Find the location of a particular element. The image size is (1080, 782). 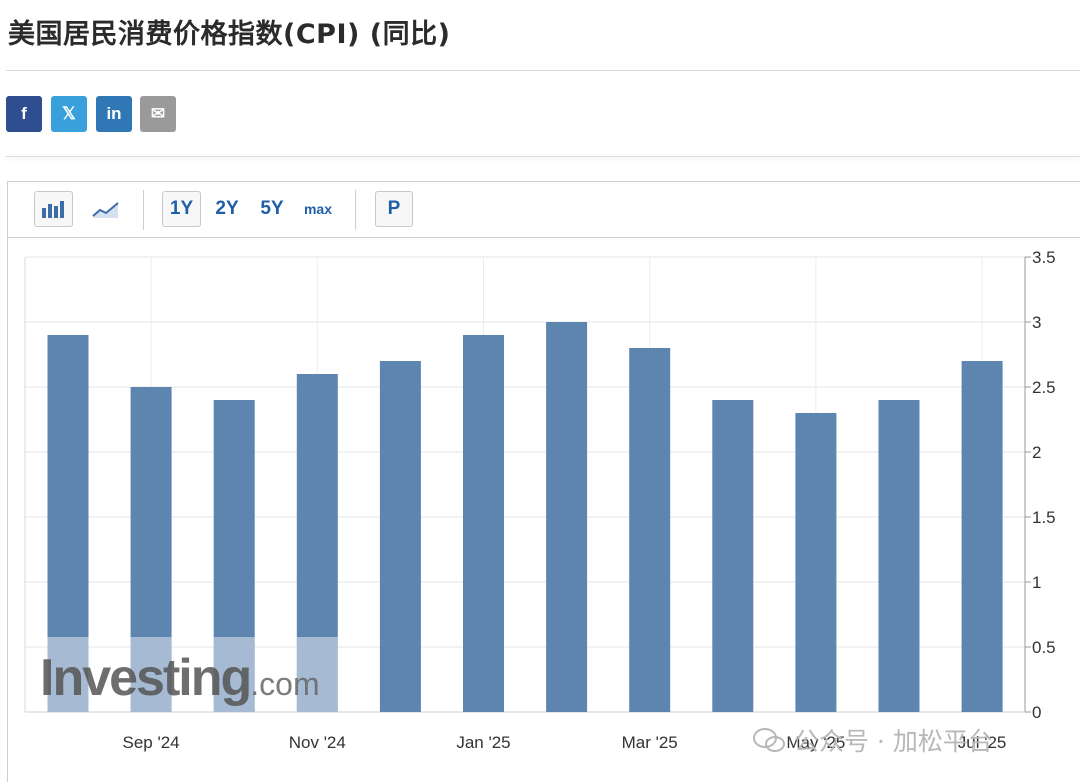

y-tick-label: 1.5 is located at coordinates (1044, 517).